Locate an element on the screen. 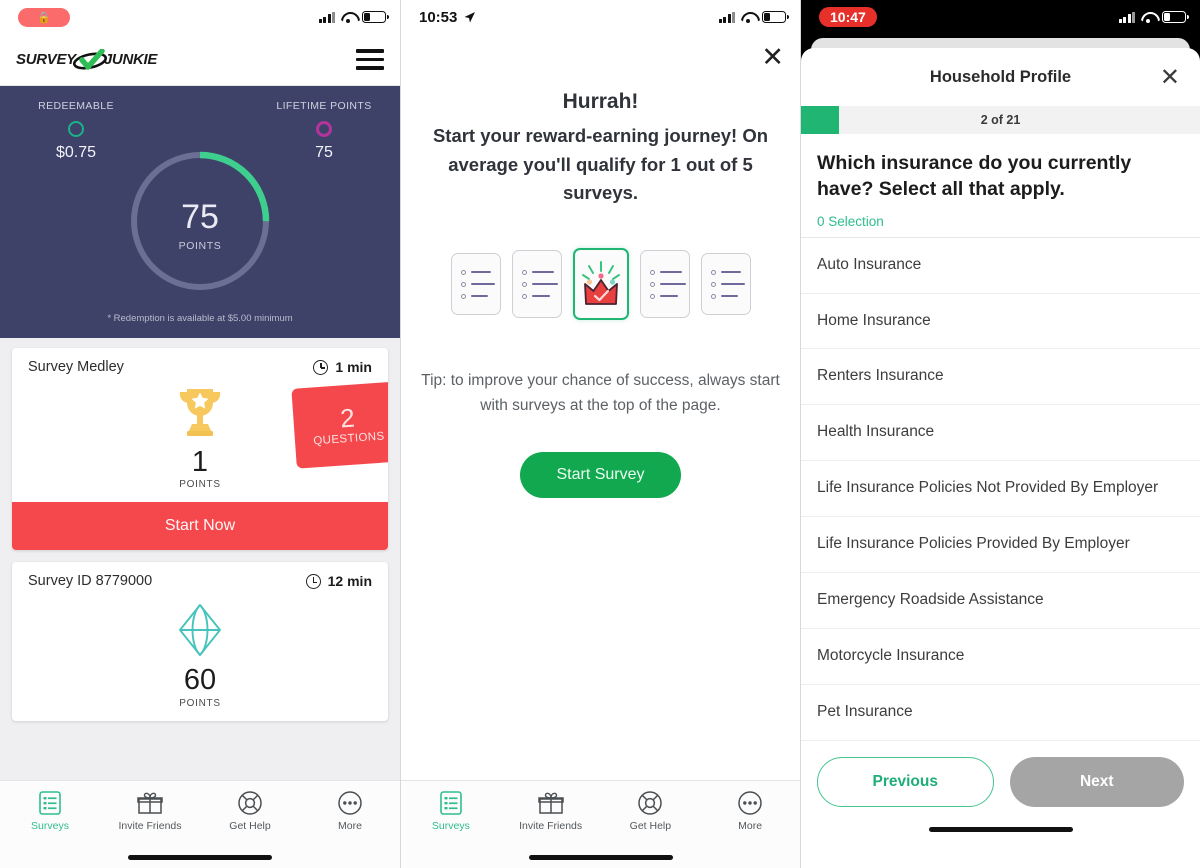 The image size is (1200, 868). status-bar-left-1: 🔒 is located at coordinates (44, 17).